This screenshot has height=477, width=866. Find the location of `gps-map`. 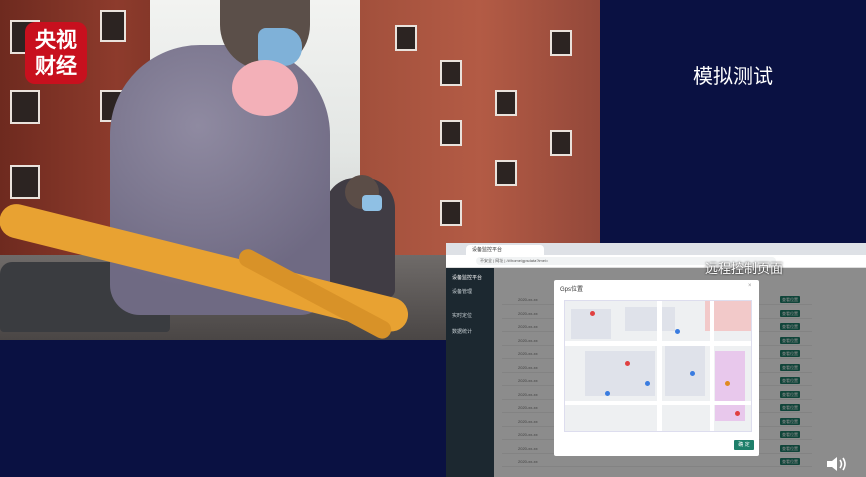

gps-map is located at coordinates (658, 366).